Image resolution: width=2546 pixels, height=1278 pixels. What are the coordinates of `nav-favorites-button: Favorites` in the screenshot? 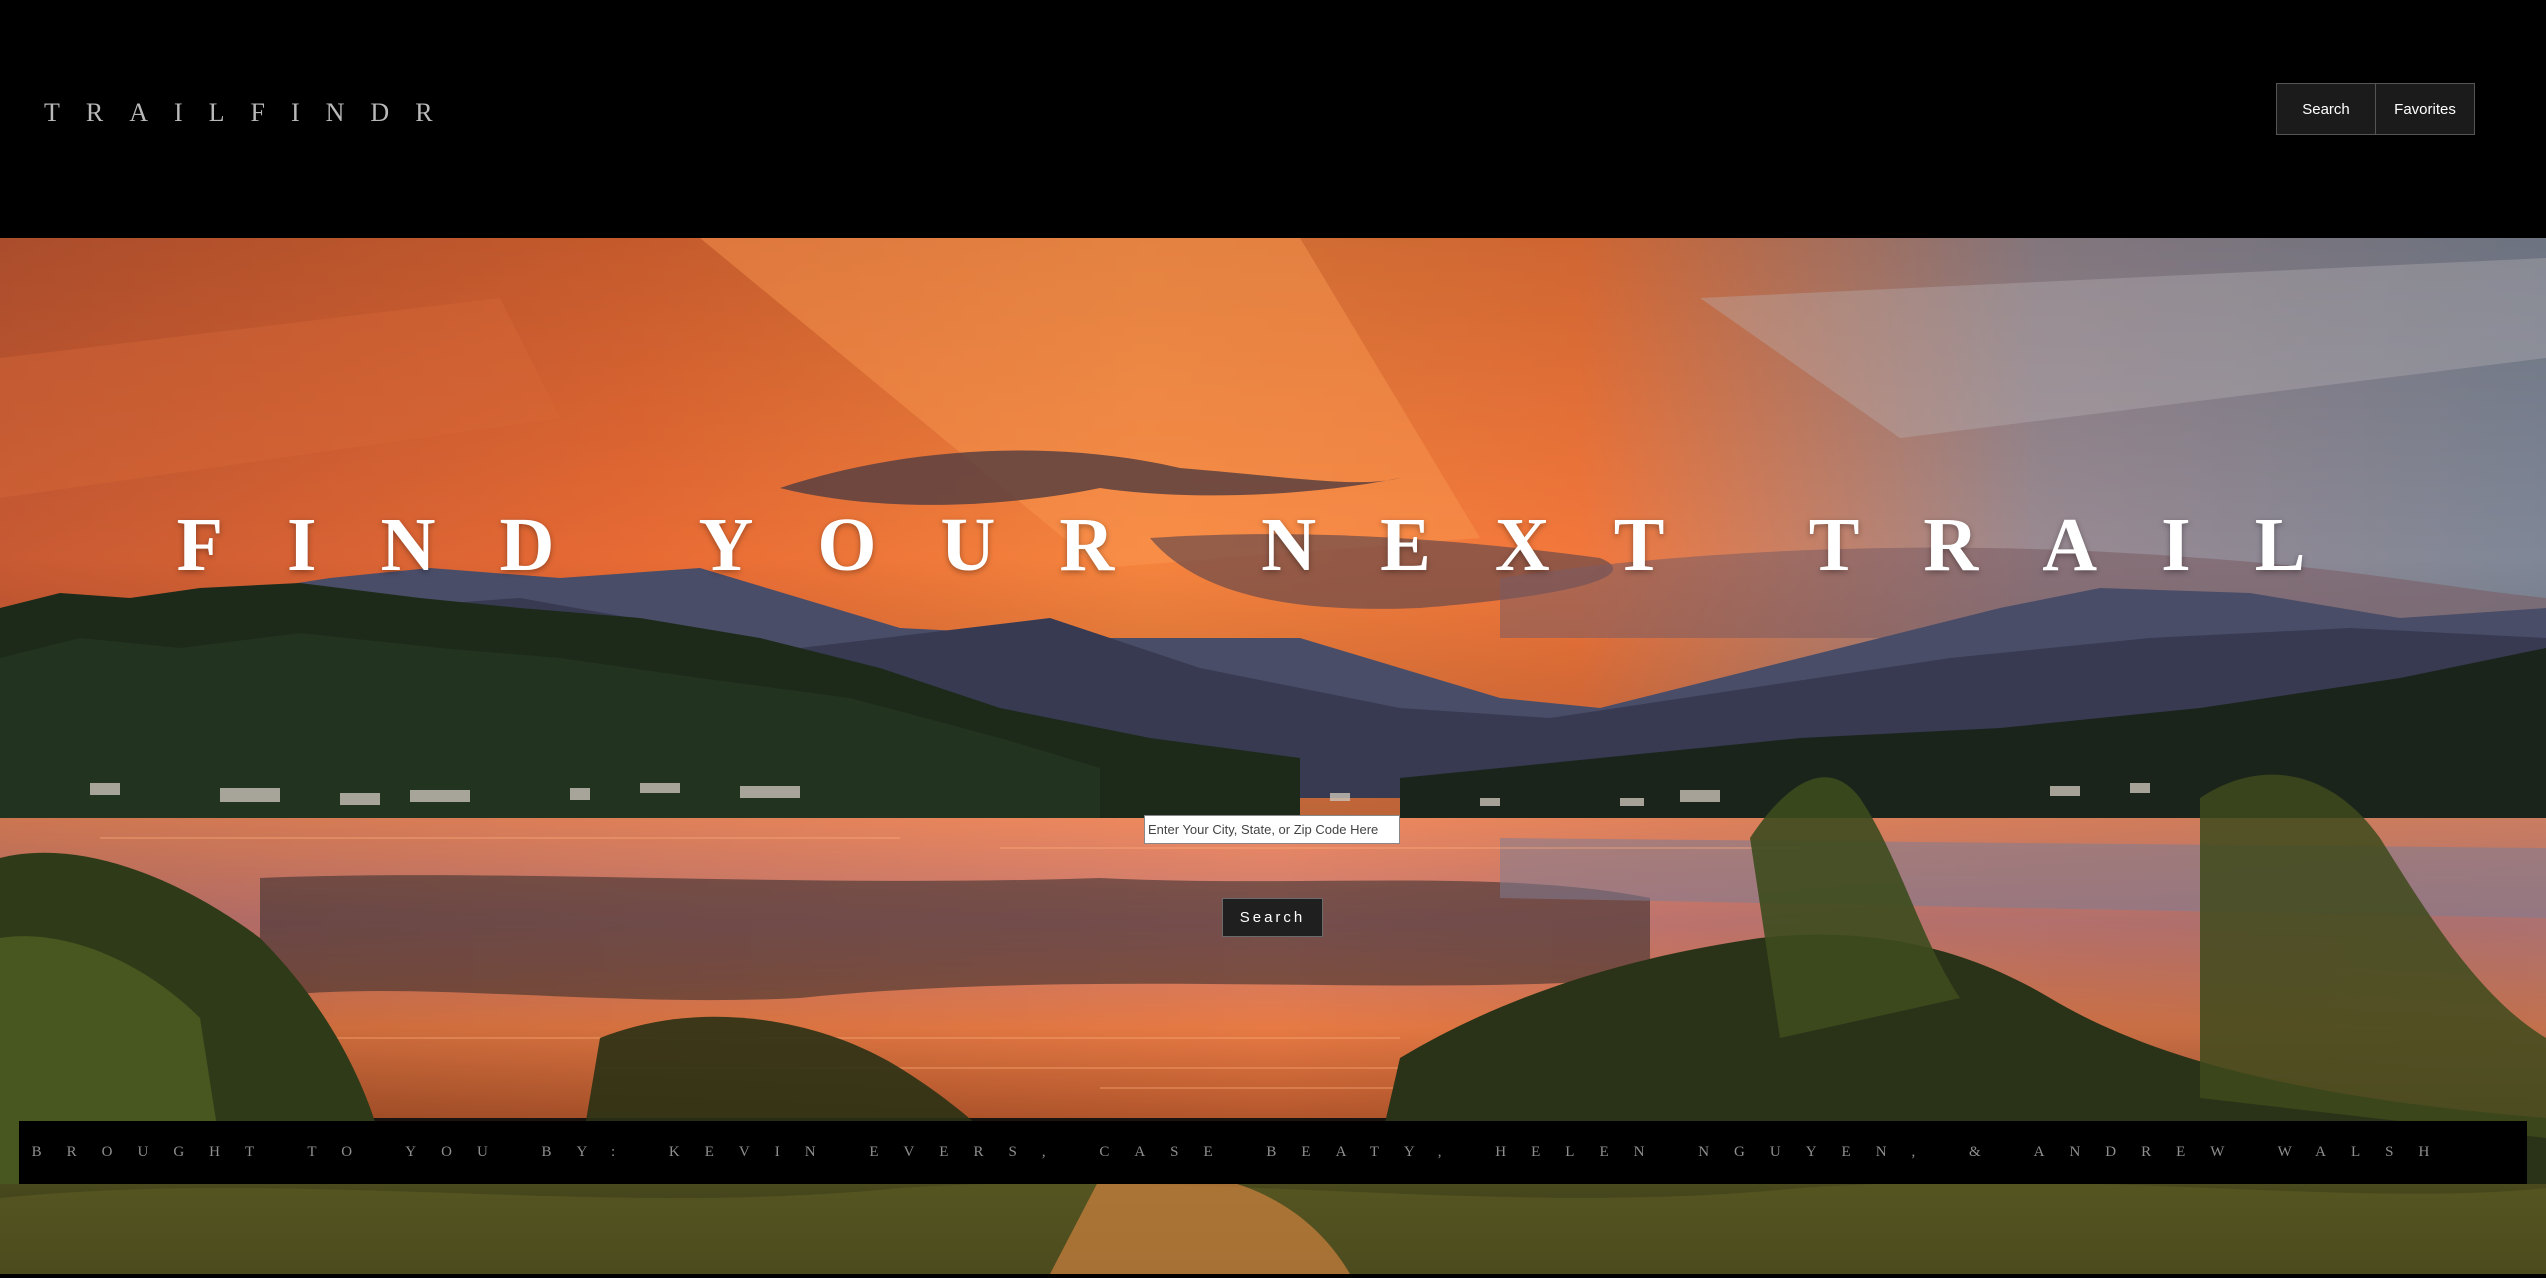 It's located at (2425, 109).